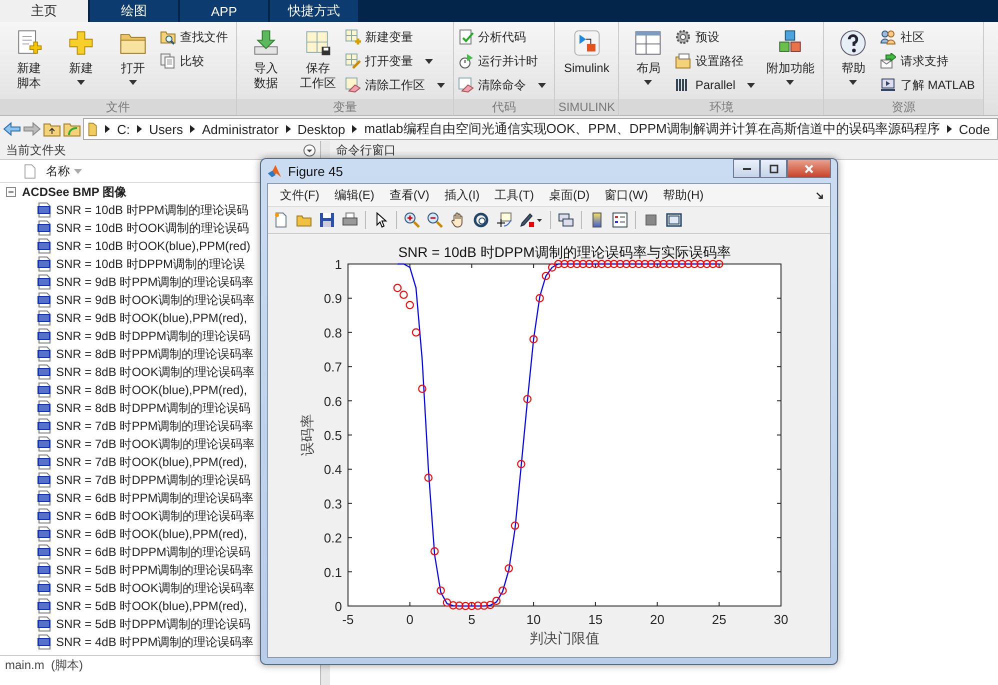 The width and height of the screenshot is (998, 685). I want to click on ribbon-button: 打开, so click(133, 62).